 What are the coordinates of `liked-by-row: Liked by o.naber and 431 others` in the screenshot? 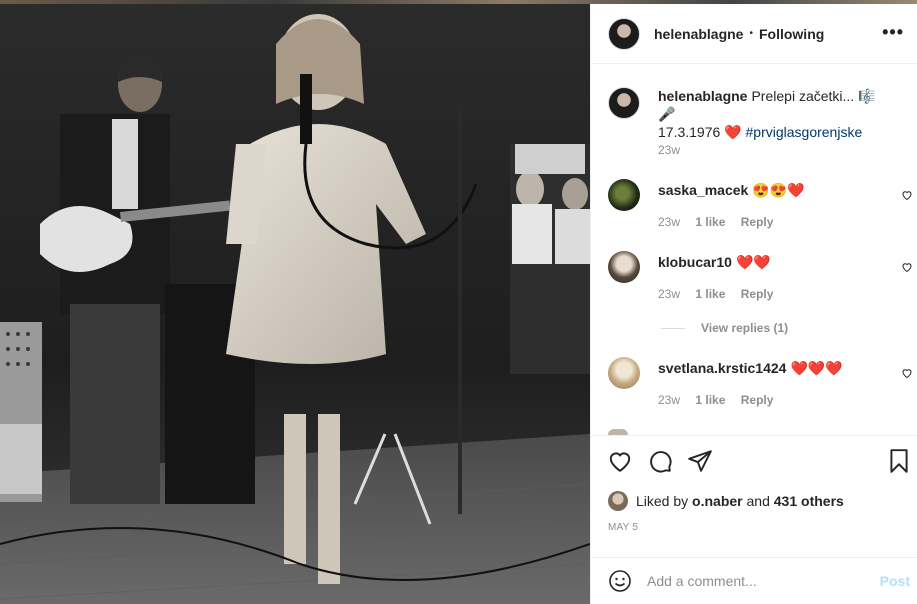 It's located at (726, 501).